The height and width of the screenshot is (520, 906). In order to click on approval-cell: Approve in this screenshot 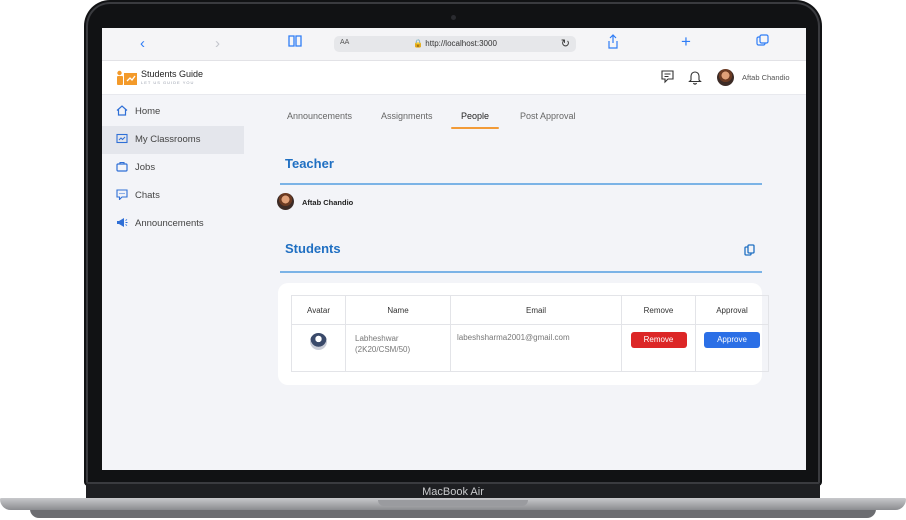, I will do `click(732, 348)`.